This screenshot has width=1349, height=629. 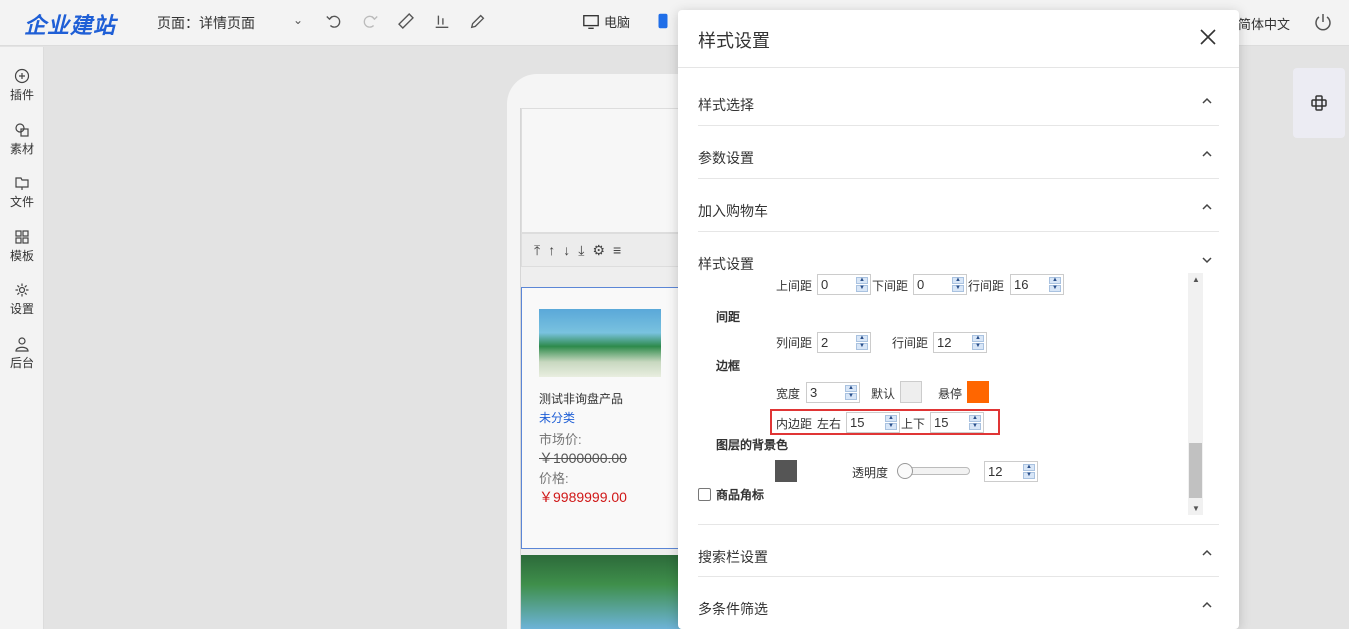 I want to click on product-category: 未分类, so click(x=557, y=417).